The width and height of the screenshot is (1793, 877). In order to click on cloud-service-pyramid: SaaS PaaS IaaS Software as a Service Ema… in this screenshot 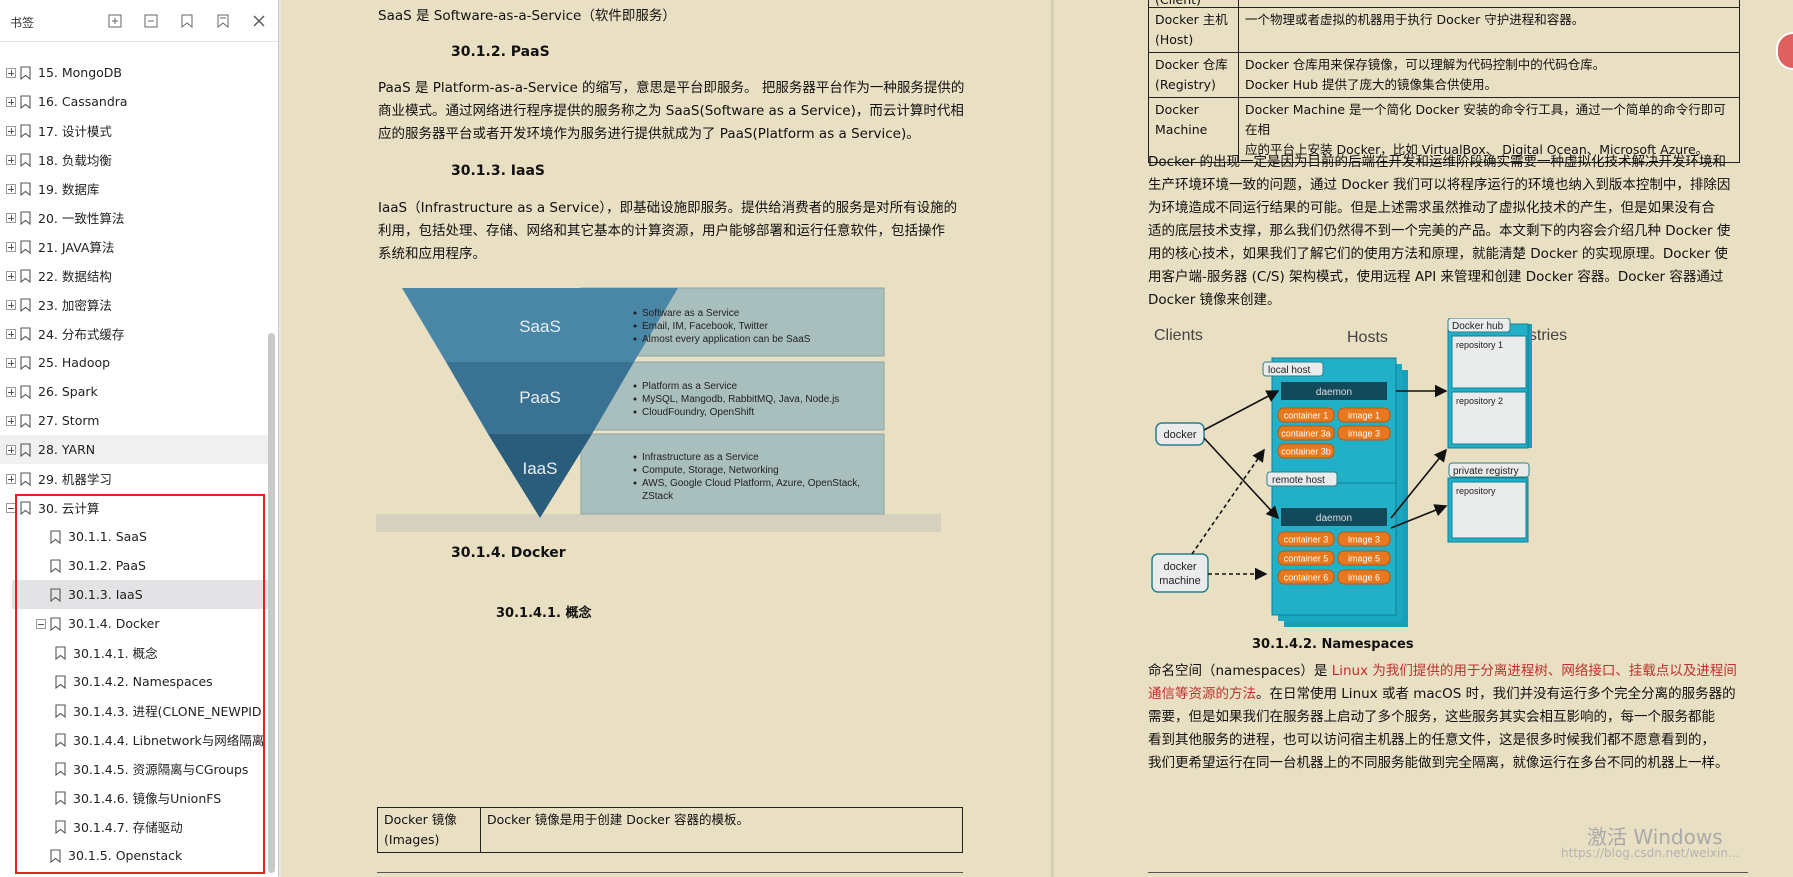, I will do `click(658, 409)`.